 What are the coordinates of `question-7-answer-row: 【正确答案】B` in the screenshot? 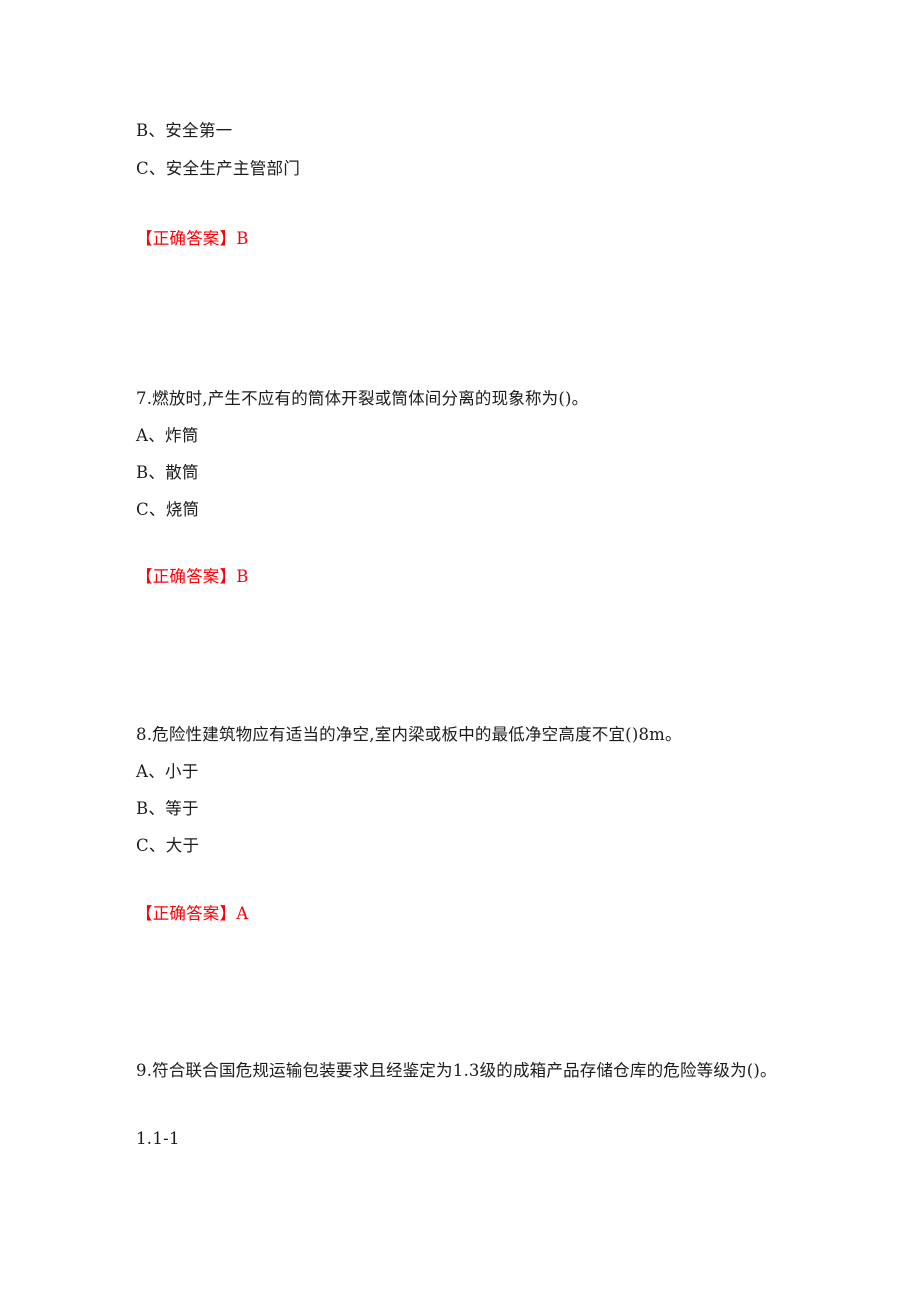 It's located at (466, 577).